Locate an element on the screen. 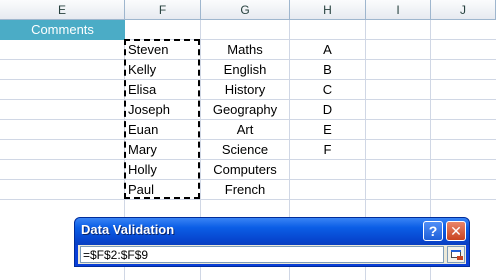 This screenshot has width=496, height=280. grade-cell: D is located at coordinates (327, 110).